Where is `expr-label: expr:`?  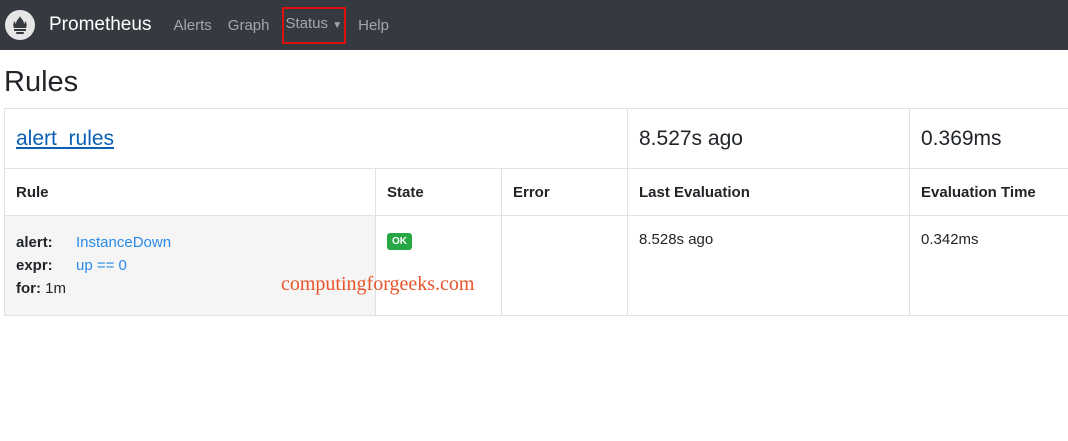 expr-label: expr: is located at coordinates (34, 265).